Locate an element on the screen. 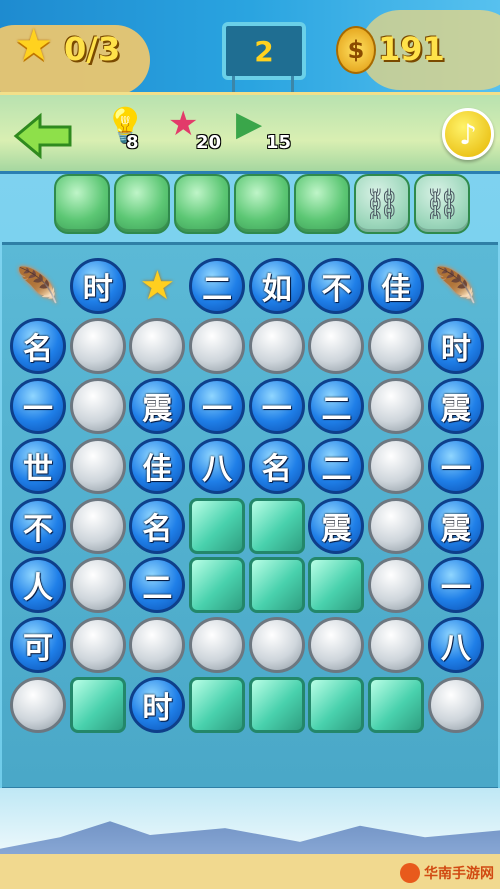 Image resolution: width=500 pixels, height=889 pixels. star-powerup-icon: ★ is located at coordinates (183, 124).